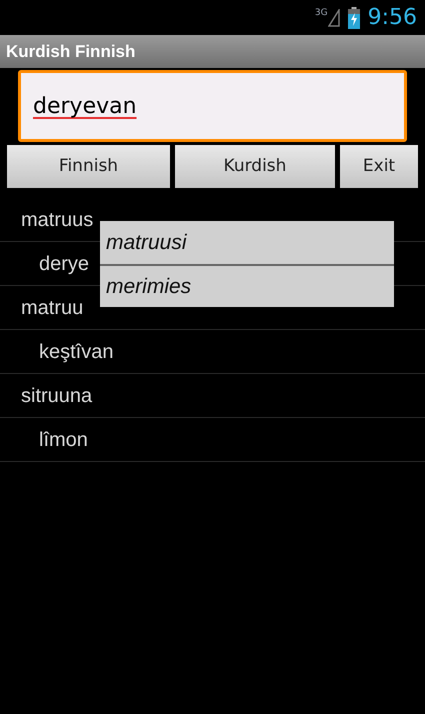 This screenshot has height=714, width=425. What do you see at coordinates (64, 263) in the screenshot?
I see `translation-text: derye` at bounding box center [64, 263].